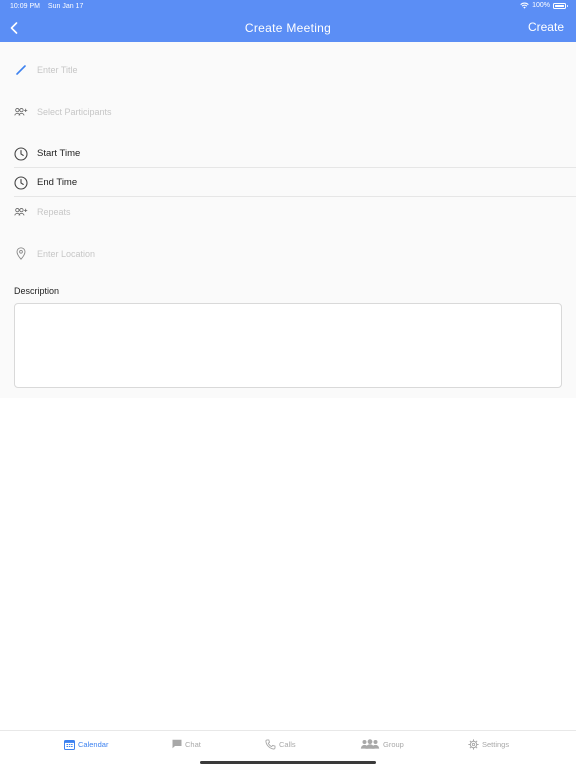  I want to click on repeats-placeholder: Repeats, so click(54, 211).